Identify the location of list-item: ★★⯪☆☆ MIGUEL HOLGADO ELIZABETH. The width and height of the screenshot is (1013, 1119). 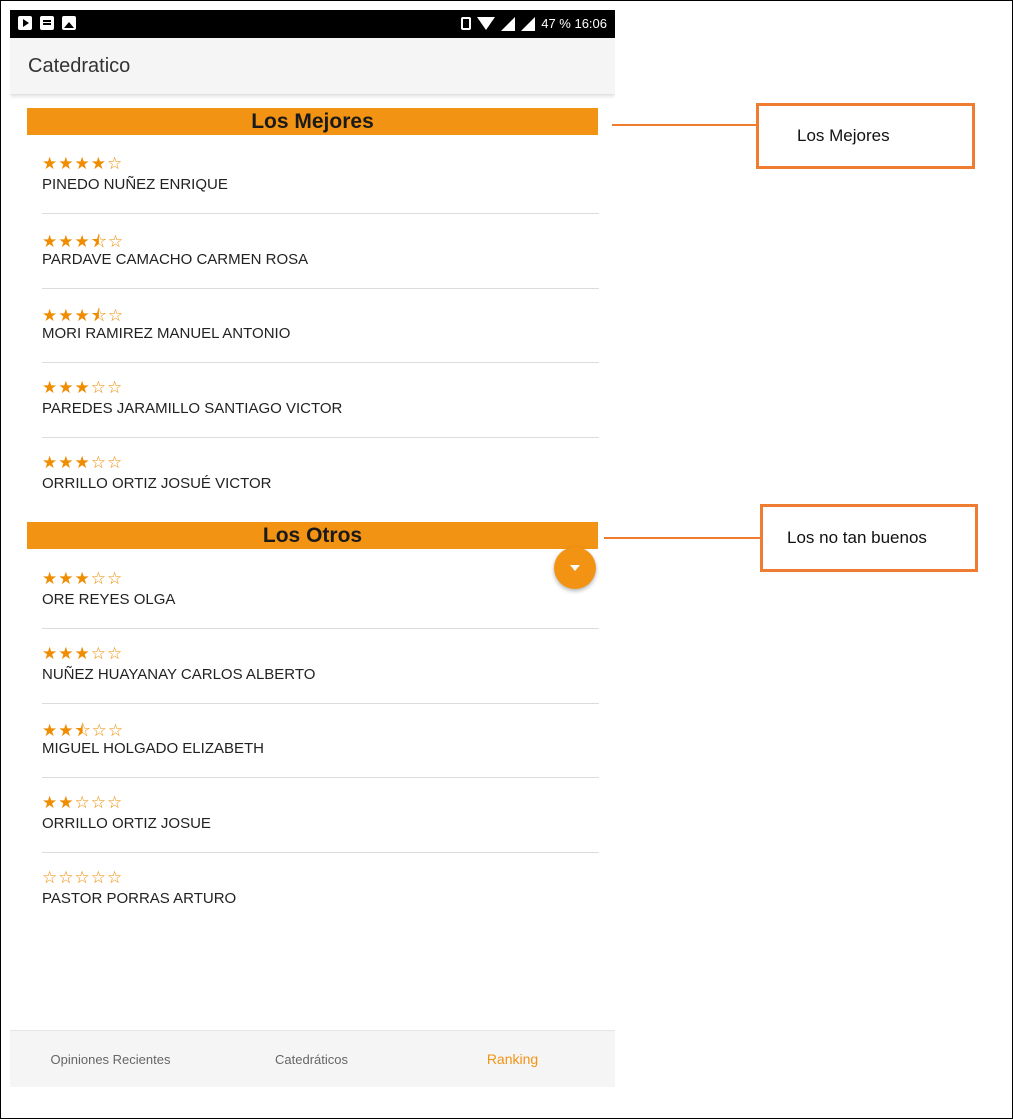
(320, 741).